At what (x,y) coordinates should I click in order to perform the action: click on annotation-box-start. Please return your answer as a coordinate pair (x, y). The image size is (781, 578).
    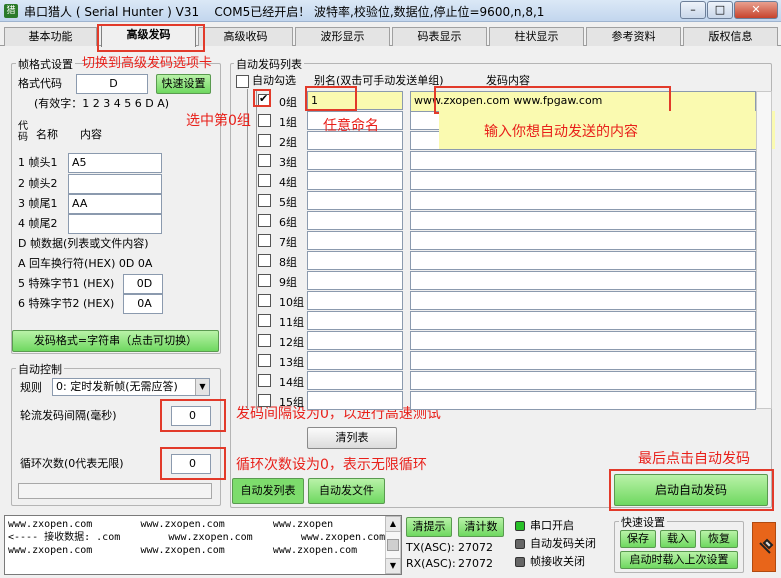
    Looking at the image, I should click on (691, 490).